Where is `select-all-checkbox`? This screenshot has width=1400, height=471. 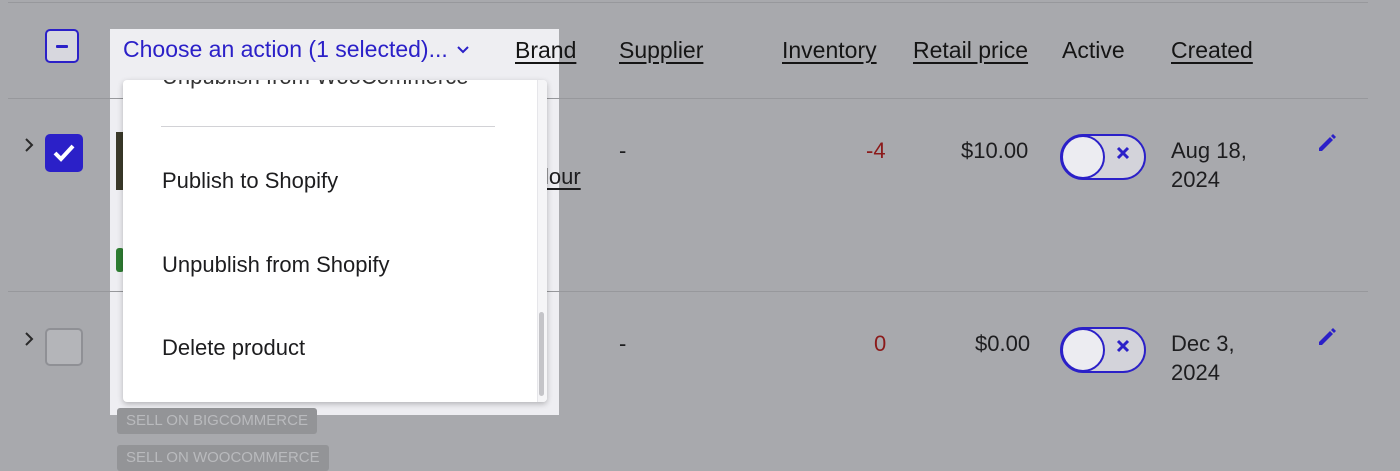
select-all-checkbox is located at coordinates (62, 46).